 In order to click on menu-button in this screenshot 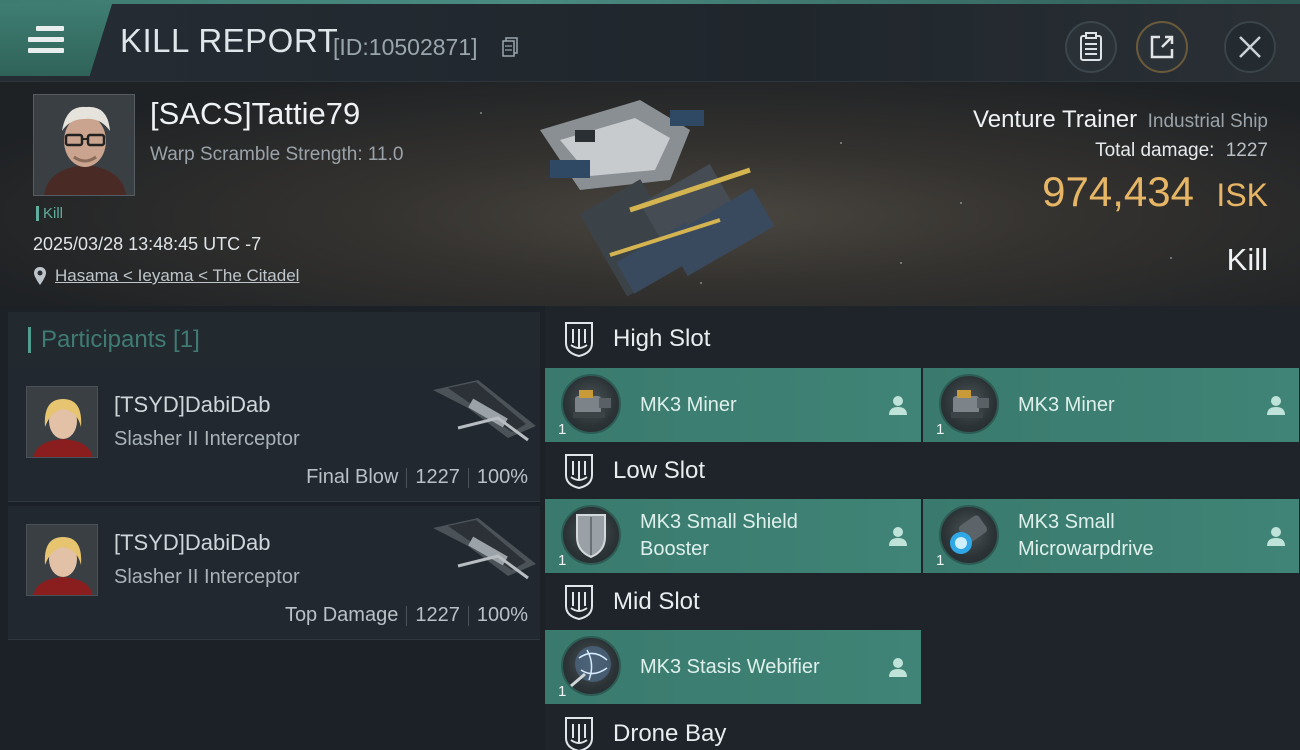, I will do `click(56, 40)`.